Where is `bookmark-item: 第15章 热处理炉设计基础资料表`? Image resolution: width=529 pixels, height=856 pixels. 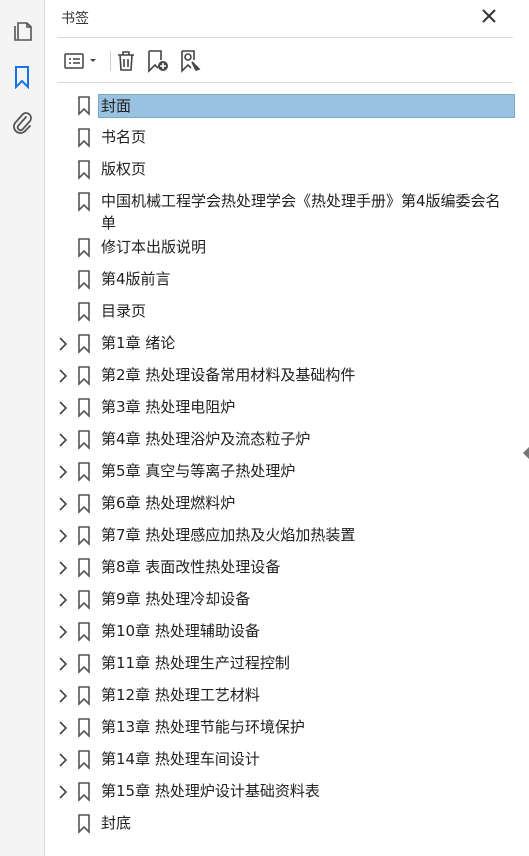
bookmark-item: 第15章 热处理炉设计基础资料表 is located at coordinates (287, 792).